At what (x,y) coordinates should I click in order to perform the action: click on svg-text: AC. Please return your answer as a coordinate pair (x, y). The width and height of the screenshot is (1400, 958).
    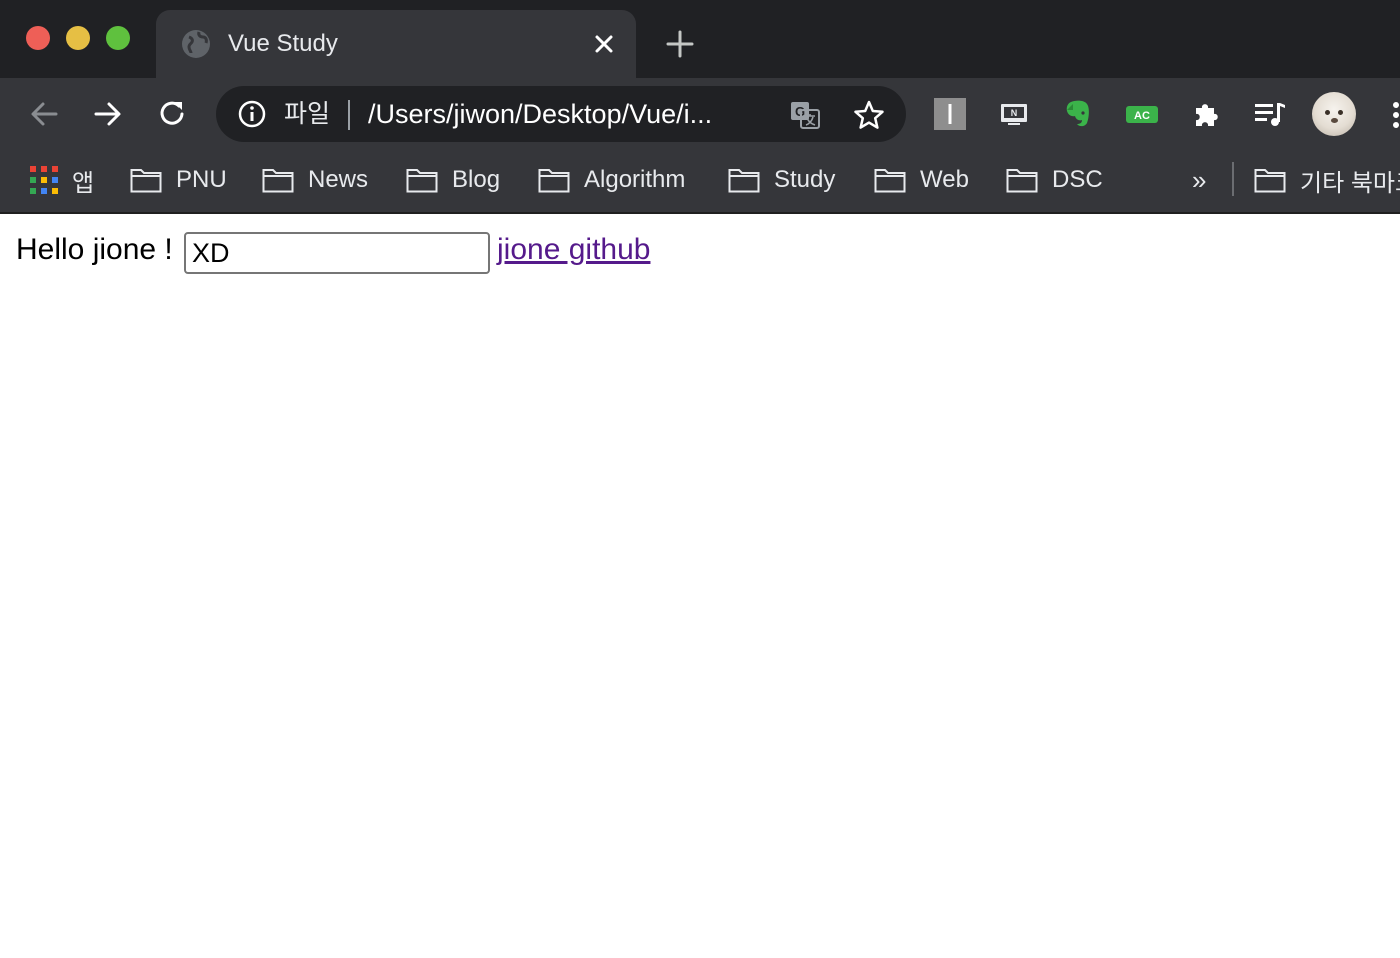
    Looking at the image, I should click on (1142, 116).